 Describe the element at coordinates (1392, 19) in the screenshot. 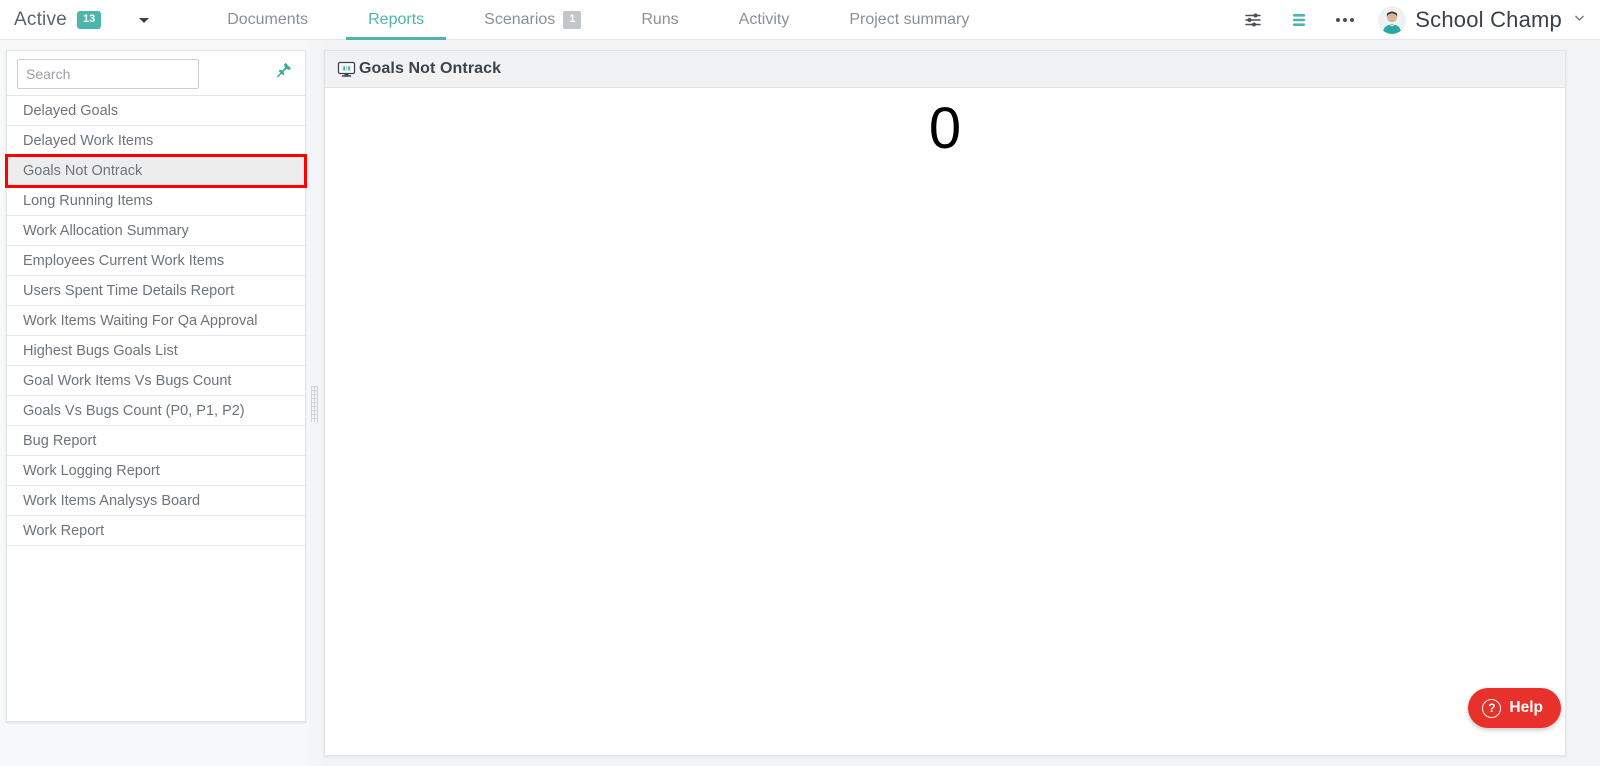

I see `avatar` at that location.